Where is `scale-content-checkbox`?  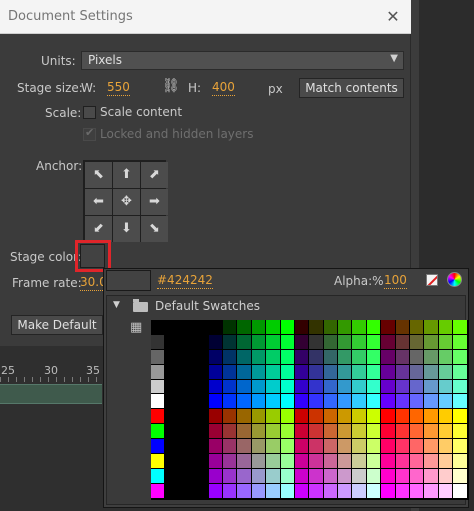 scale-content-checkbox is located at coordinates (89, 112).